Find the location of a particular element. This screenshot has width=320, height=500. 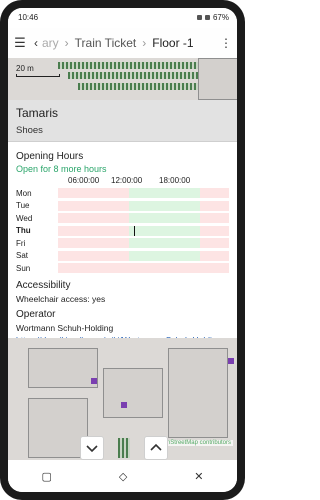

system-nav-bar: ▢ ◇ ✕ is located at coordinates (122, 476).